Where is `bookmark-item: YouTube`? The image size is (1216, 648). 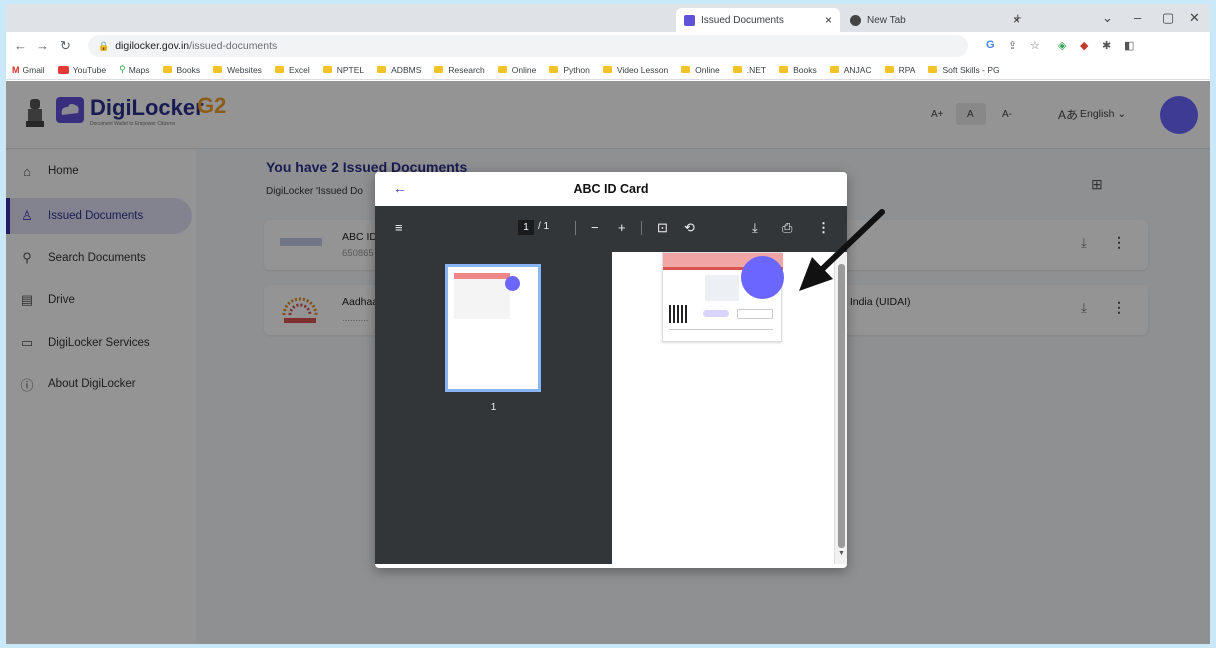
bookmark-item: YouTube is located at coordinates (82, 69).